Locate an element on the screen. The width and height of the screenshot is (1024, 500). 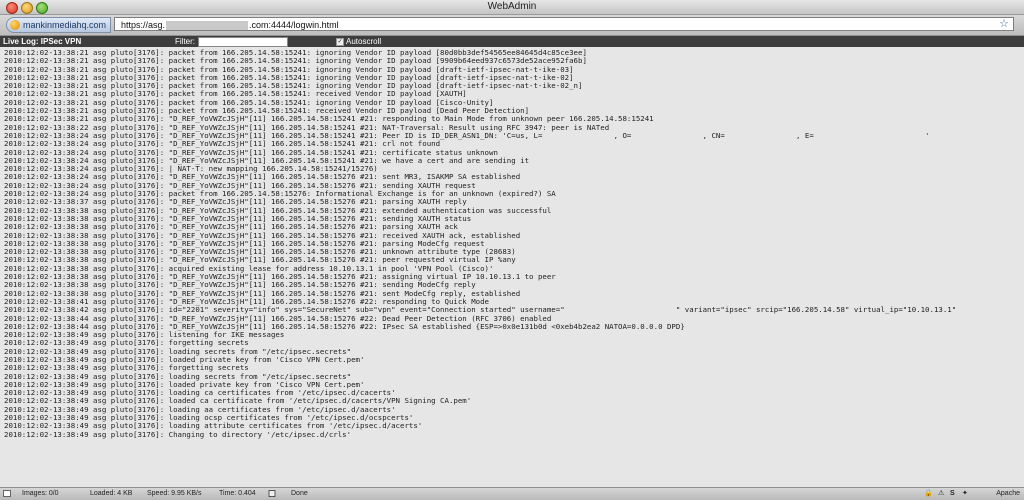
redacted-hostname is located at coordinates (207, 26).